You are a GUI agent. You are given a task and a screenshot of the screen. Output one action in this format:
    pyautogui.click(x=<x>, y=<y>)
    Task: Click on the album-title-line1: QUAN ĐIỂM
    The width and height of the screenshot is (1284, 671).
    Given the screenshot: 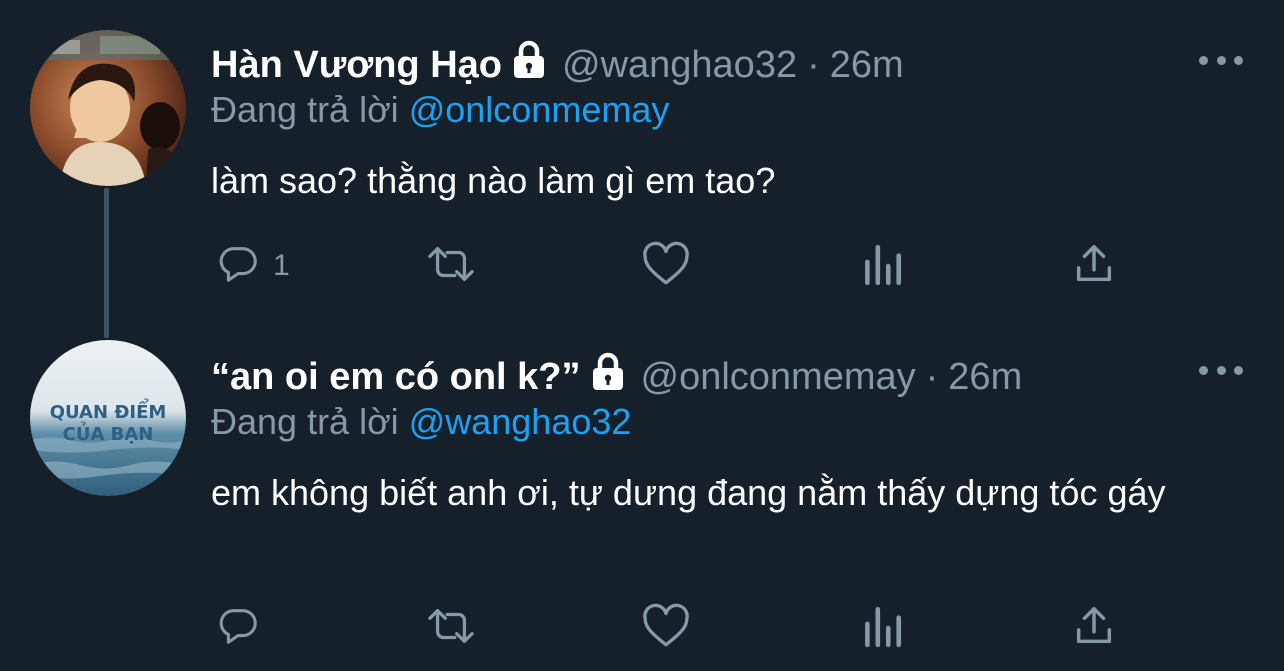 What is the action you would take?
    pyautogui.click(x=108, y=410)
    